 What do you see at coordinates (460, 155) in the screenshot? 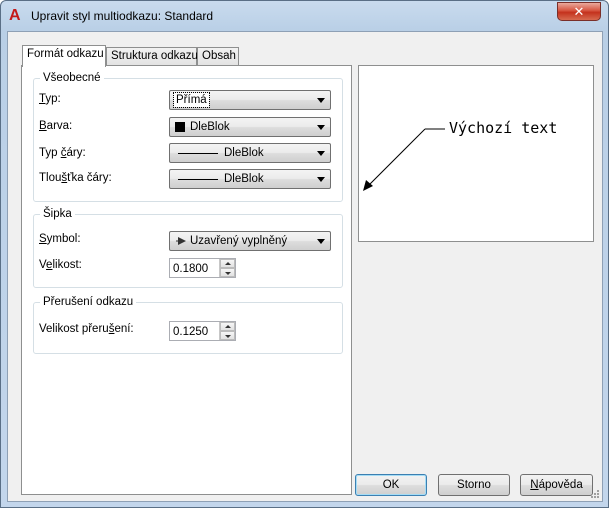
I see `leader-preview-drawing: Výchozí text` at bounding box center [460, 155].